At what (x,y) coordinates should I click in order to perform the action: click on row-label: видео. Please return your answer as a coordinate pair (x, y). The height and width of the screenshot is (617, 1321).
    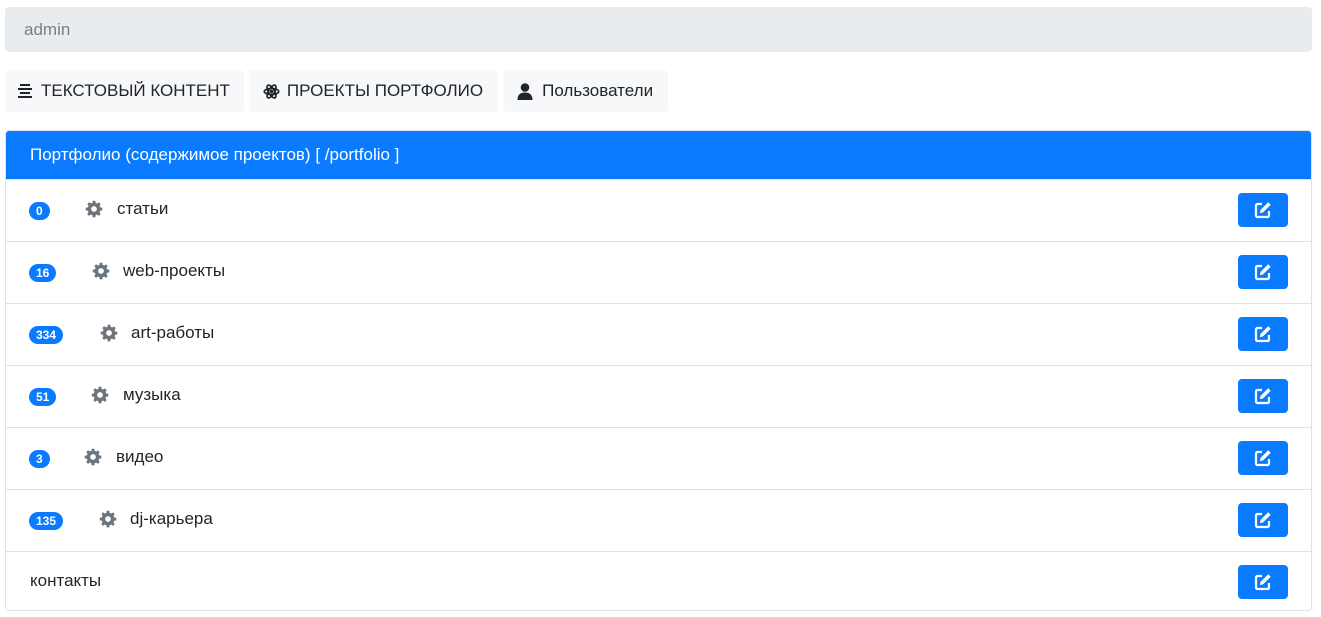
    Looking at the image, I should click on (139, 457).